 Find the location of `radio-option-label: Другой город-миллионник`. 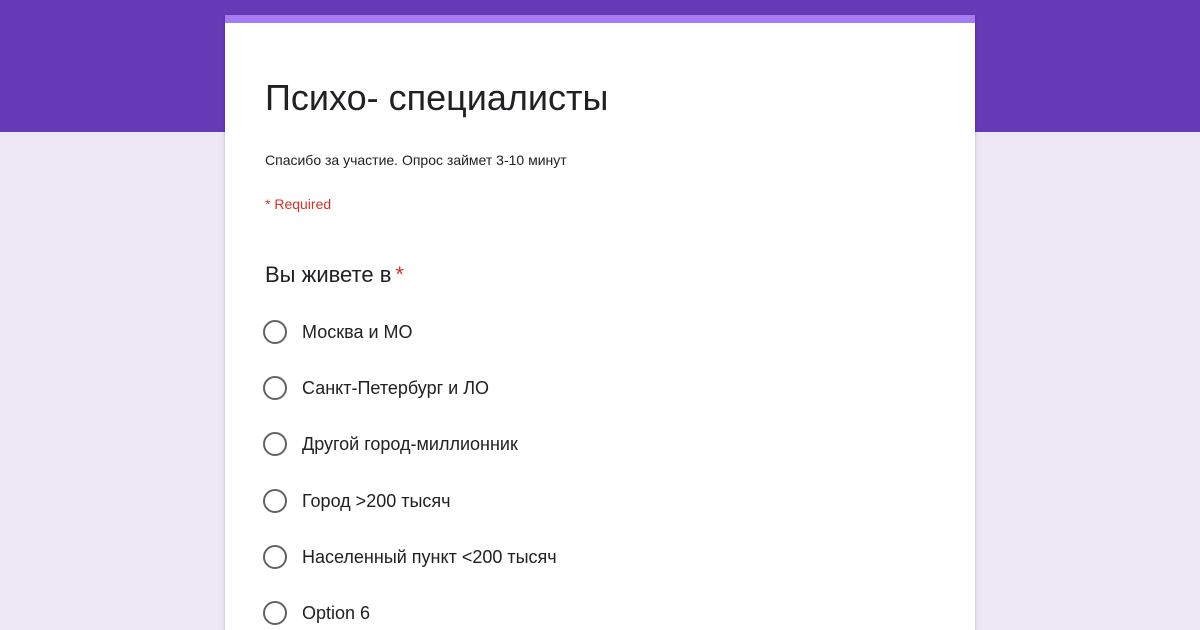

radio-option-label: Другой город-миллионник is located at coordinates (410, 444).